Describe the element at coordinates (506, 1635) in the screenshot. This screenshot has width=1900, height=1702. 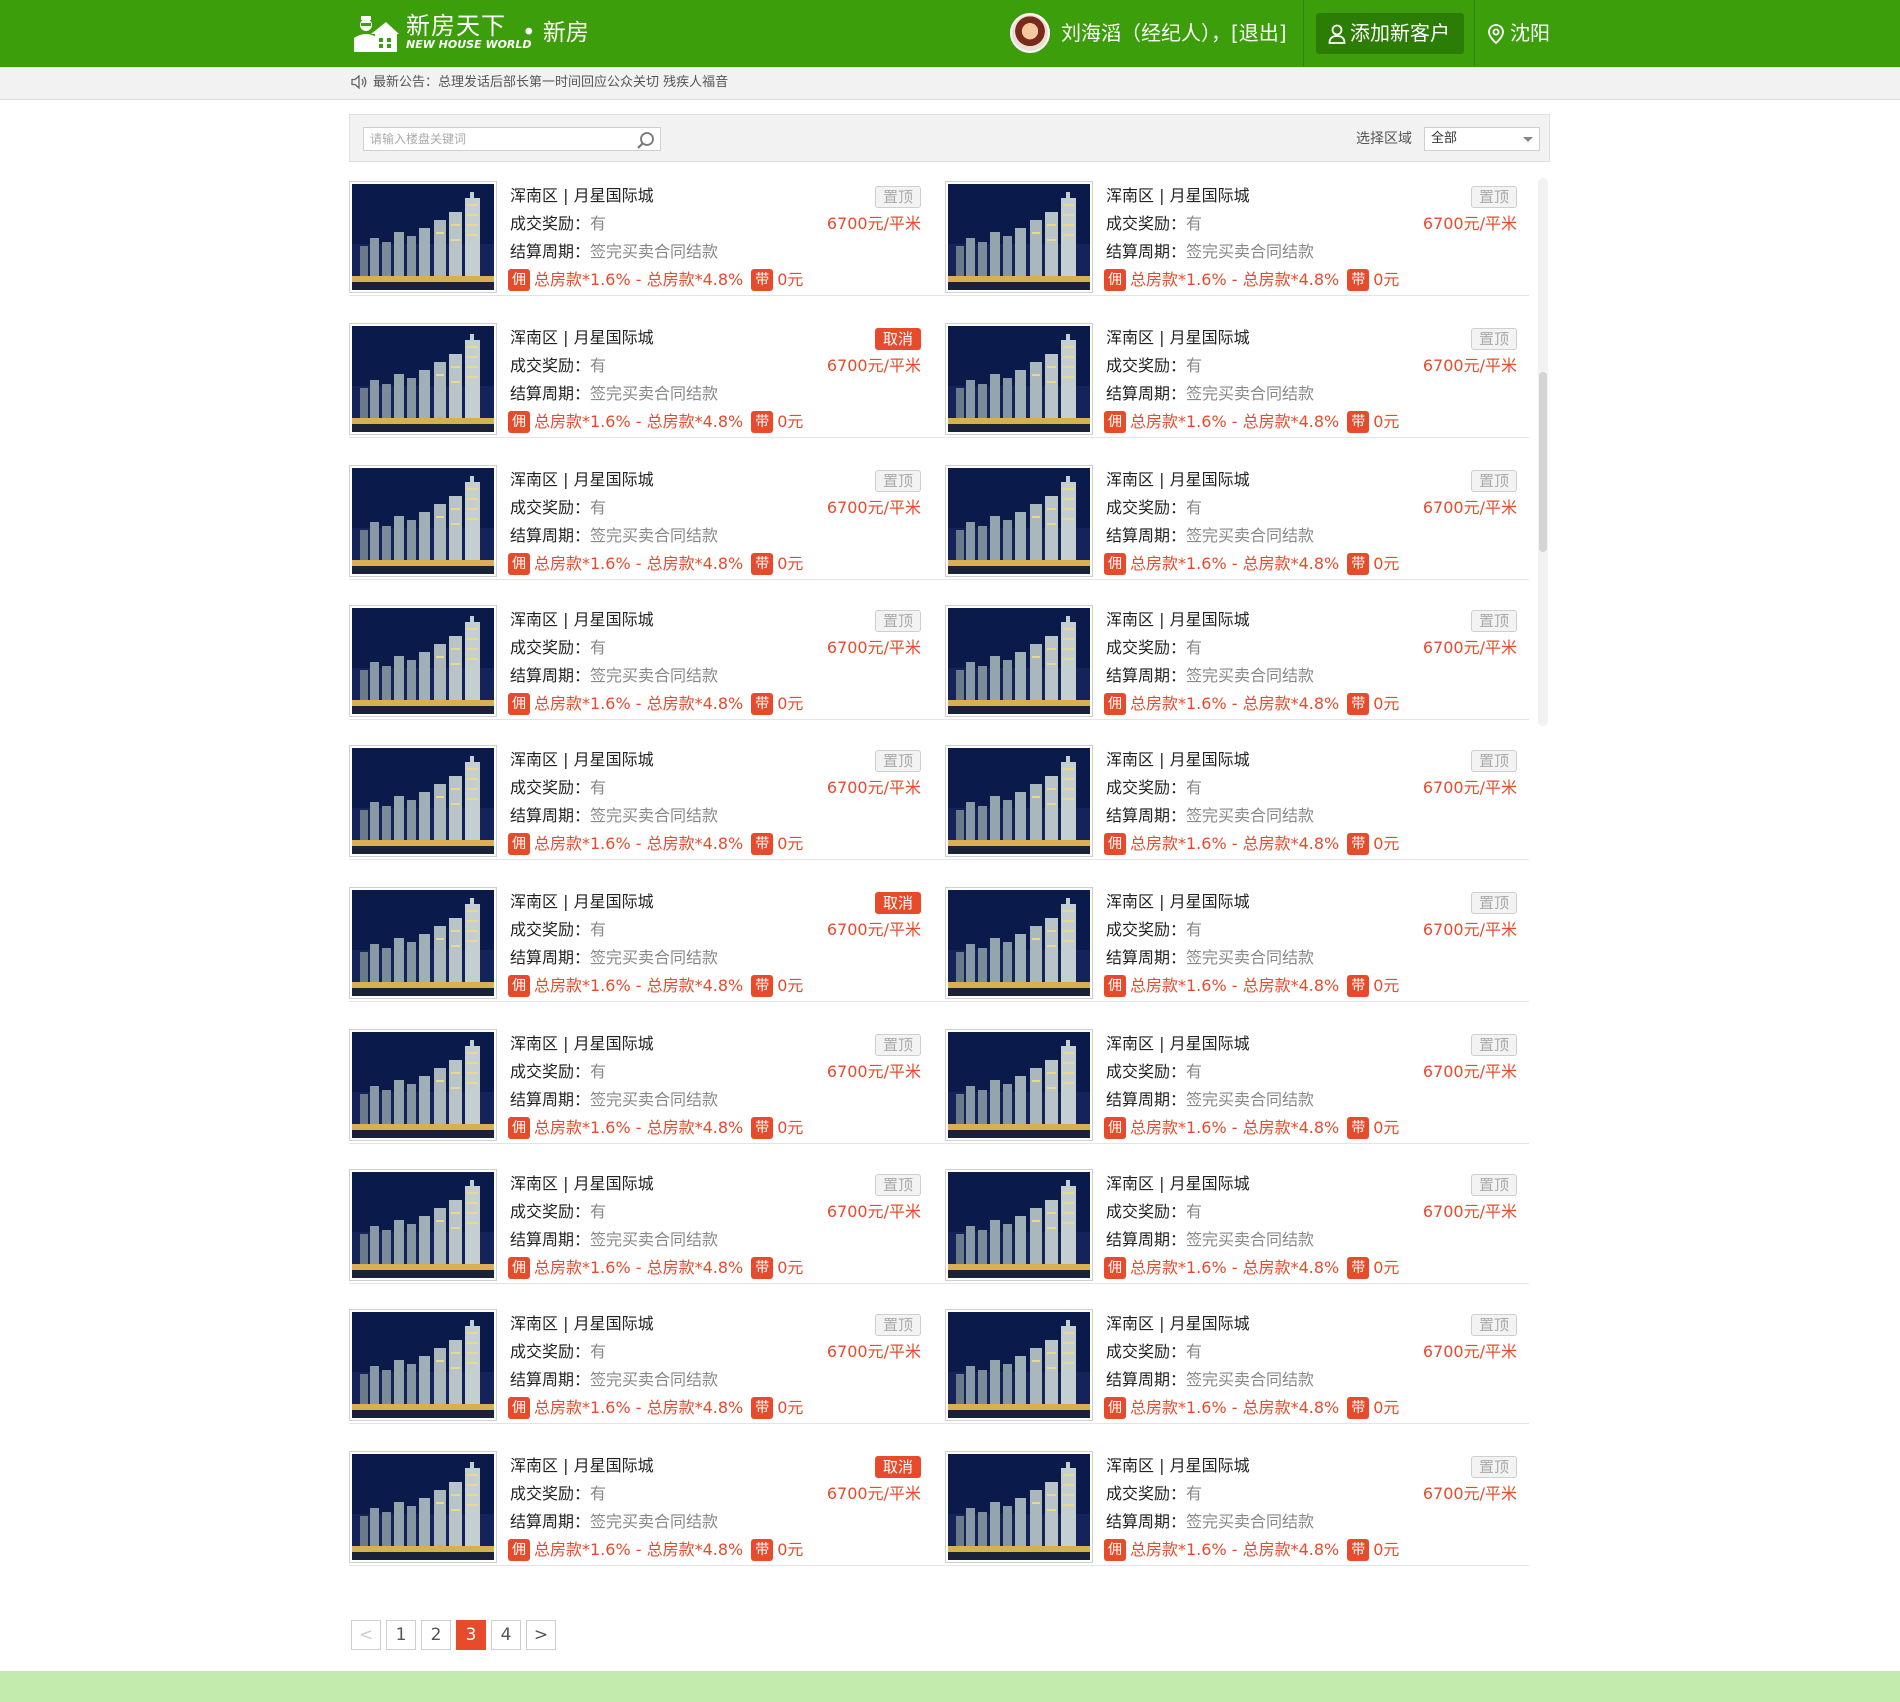
I see `page-button-4: 4` at that location.